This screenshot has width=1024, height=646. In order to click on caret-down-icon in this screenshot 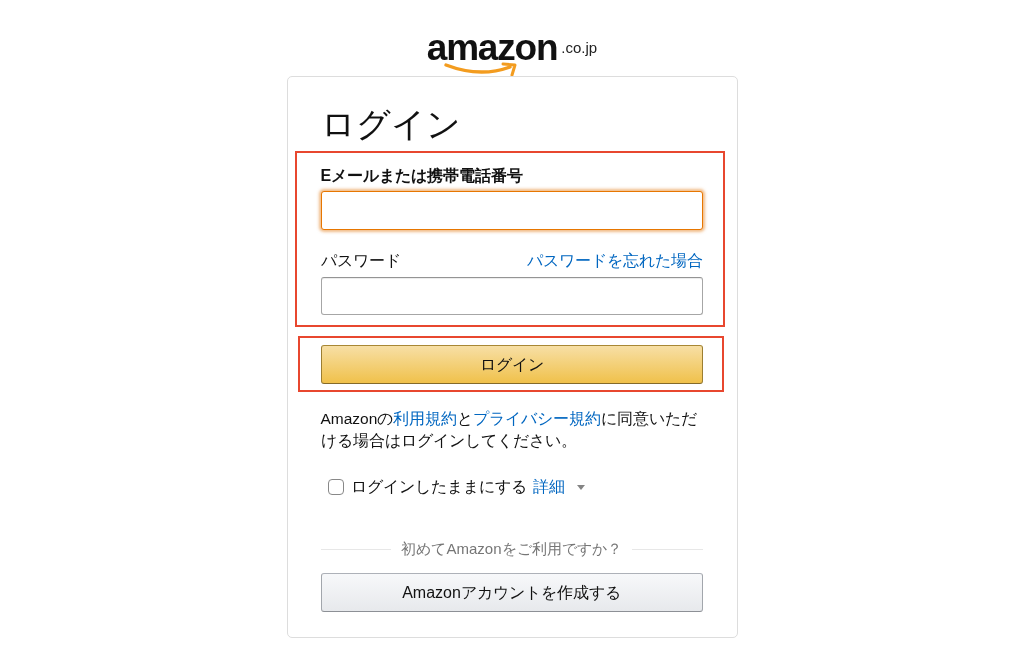, I will do `click(580, 487)`.